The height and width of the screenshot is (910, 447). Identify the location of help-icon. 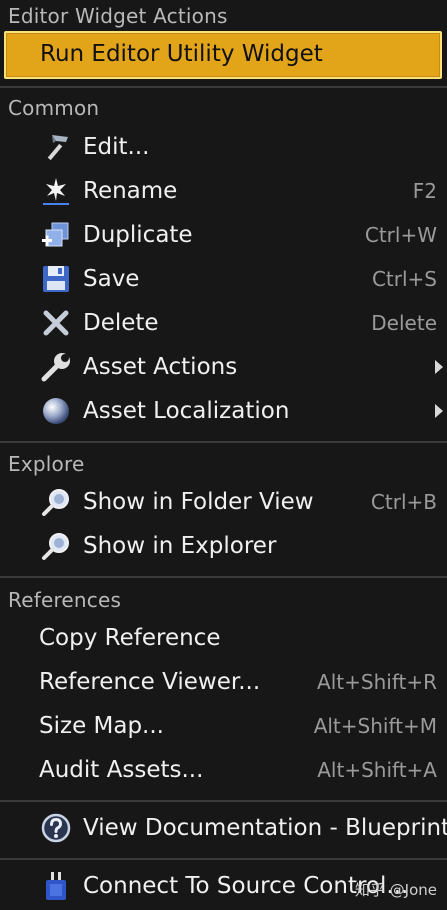
(56, 828).